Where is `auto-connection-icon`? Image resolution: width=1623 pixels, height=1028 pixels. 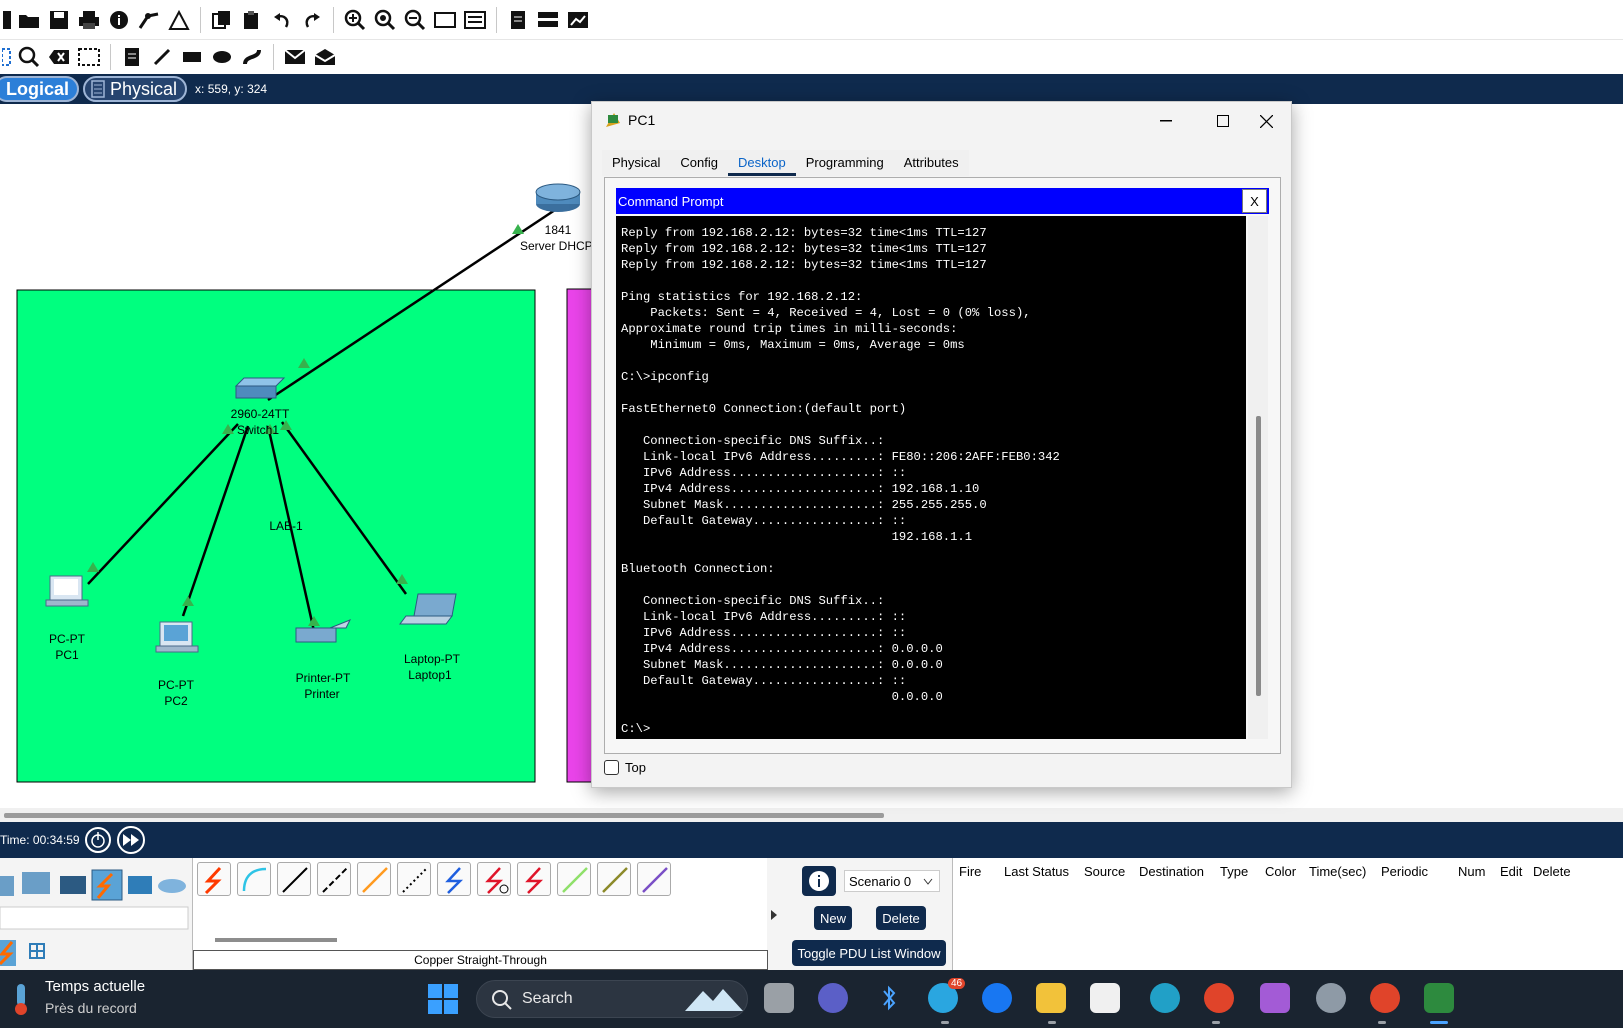
auto-connection-icon is located at coordinates (214, 879).